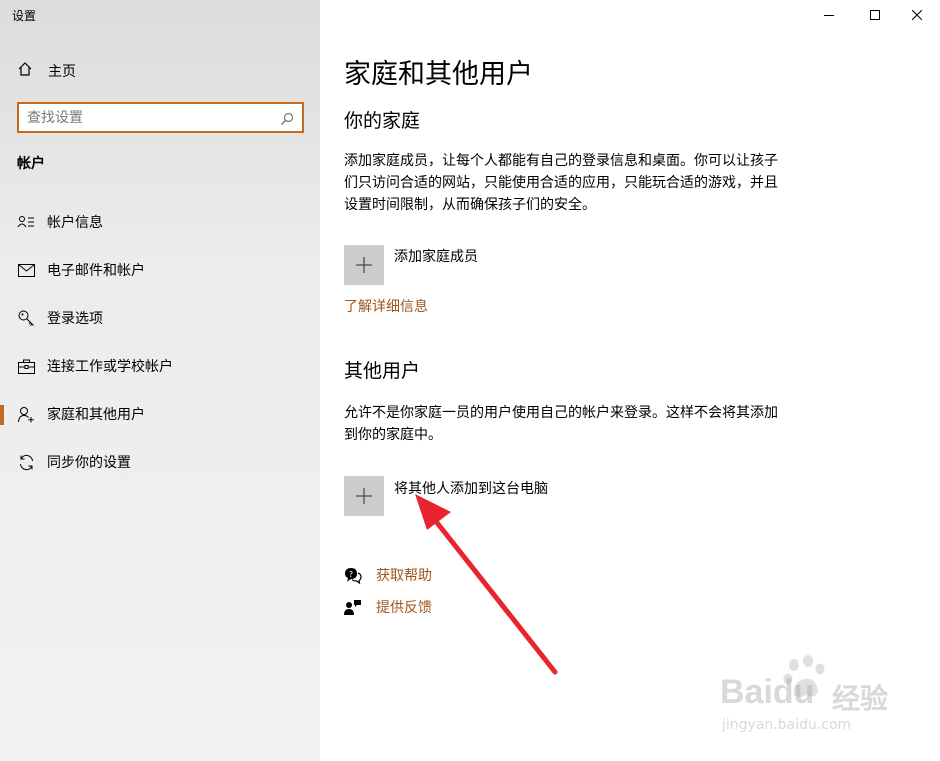  I want to click on app-title: 设置, so click(24, 16).